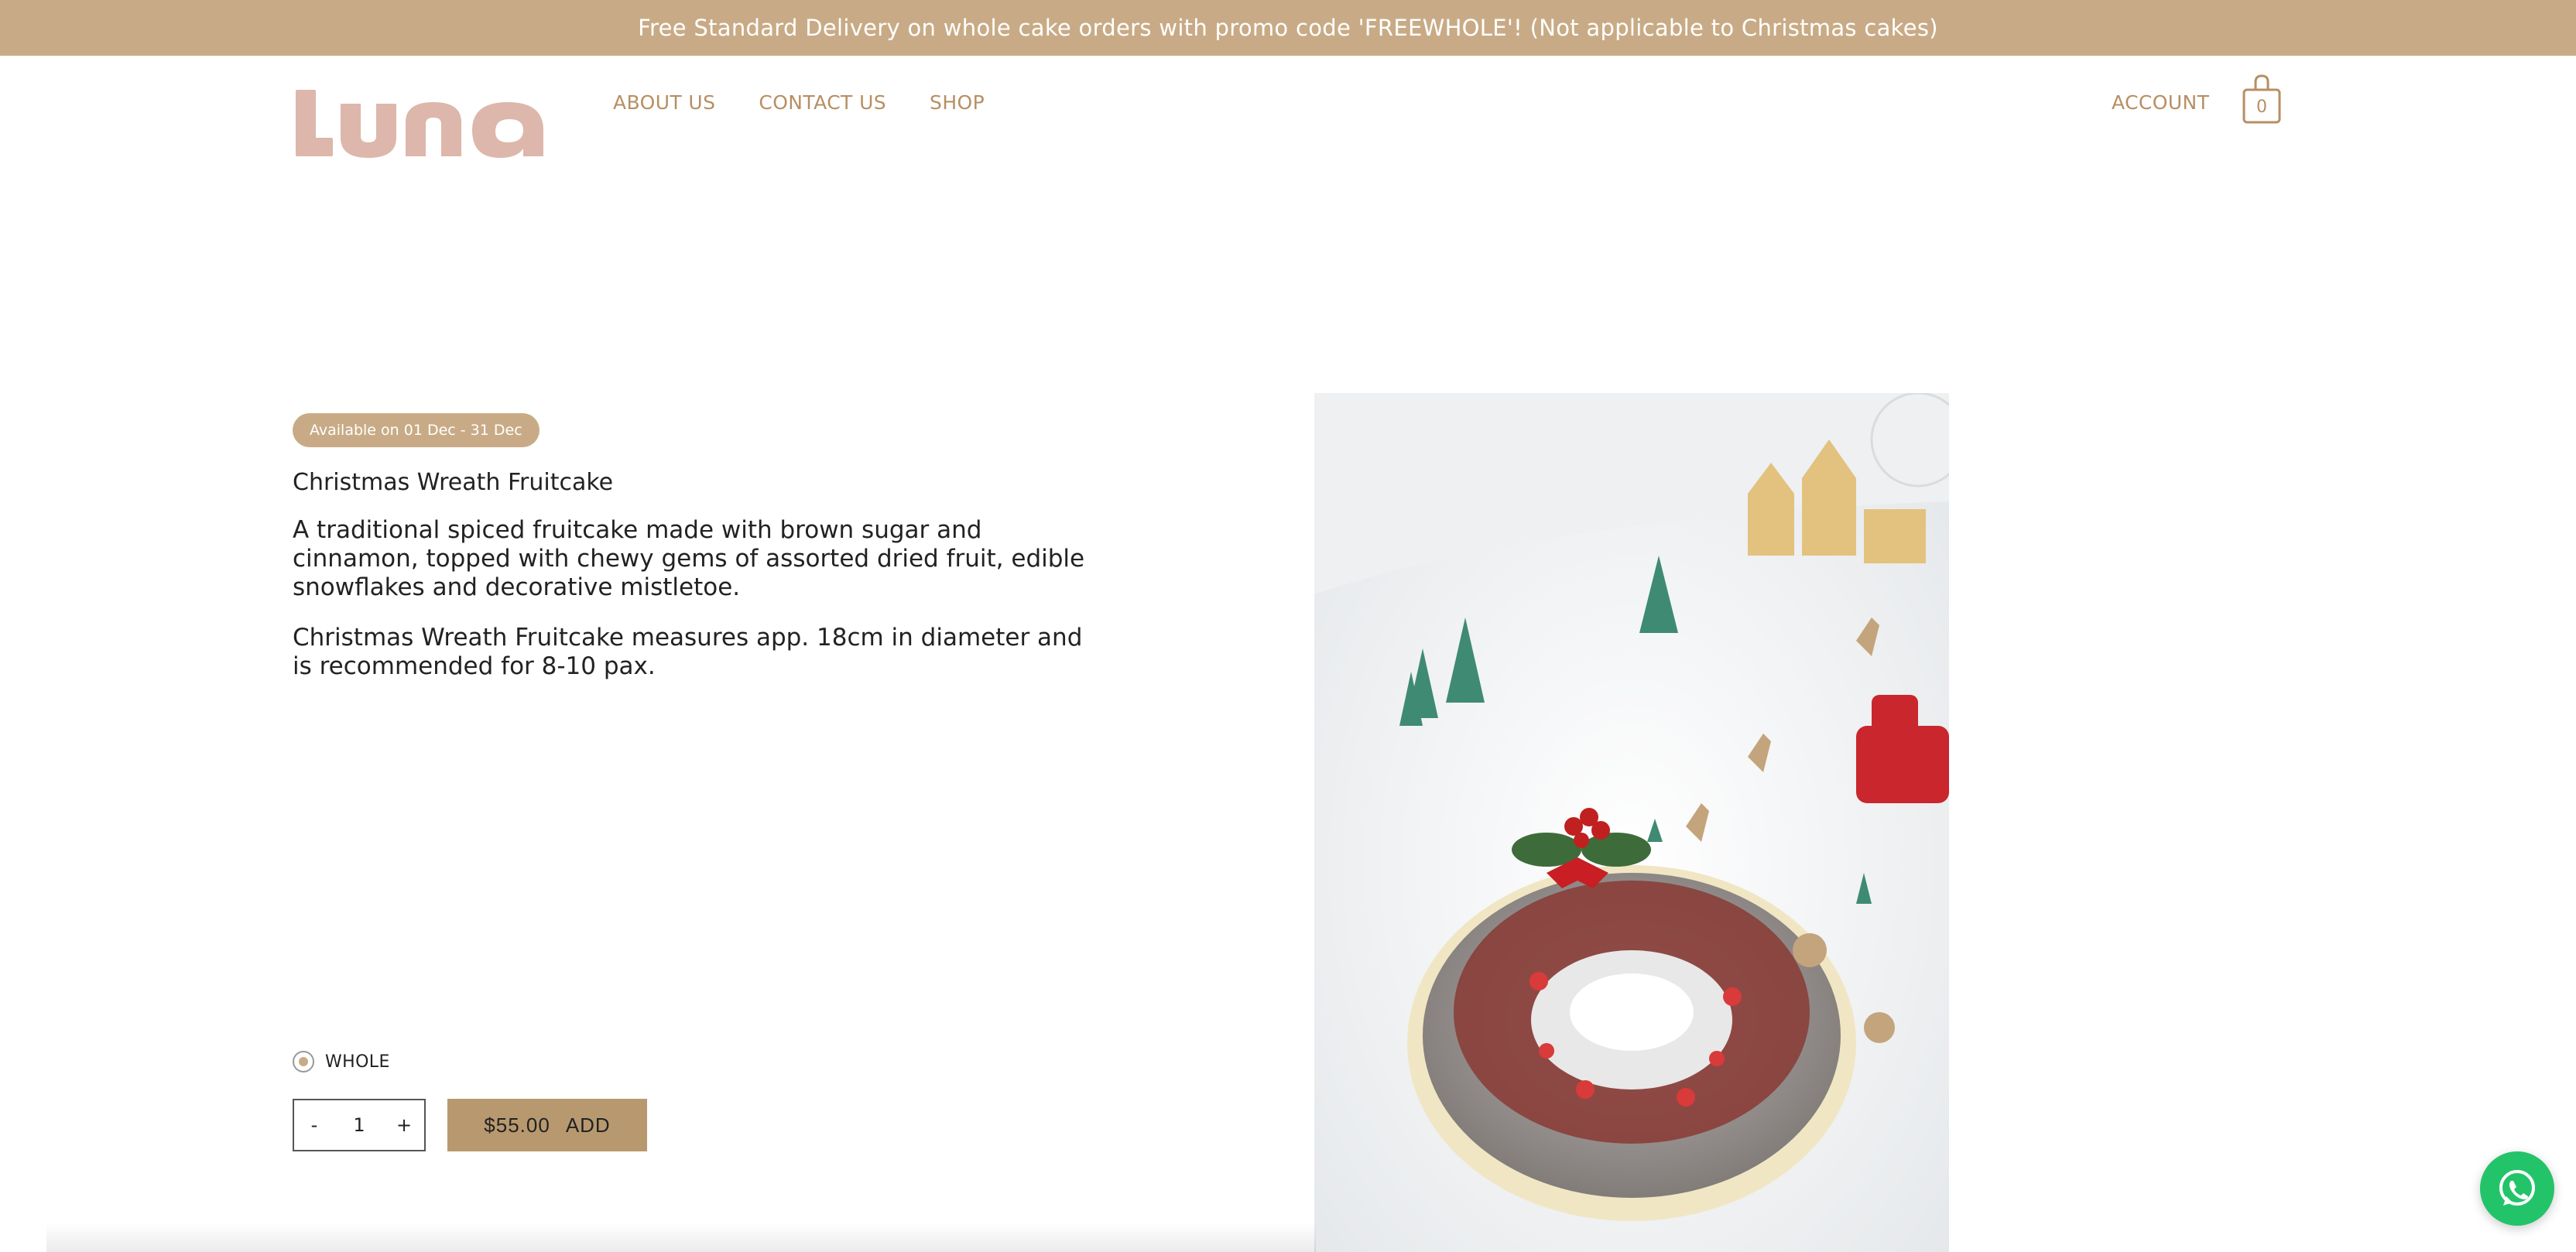 The image size is (2576, 1252). I want to click on whatsapp-button, so click(2517, 1188).